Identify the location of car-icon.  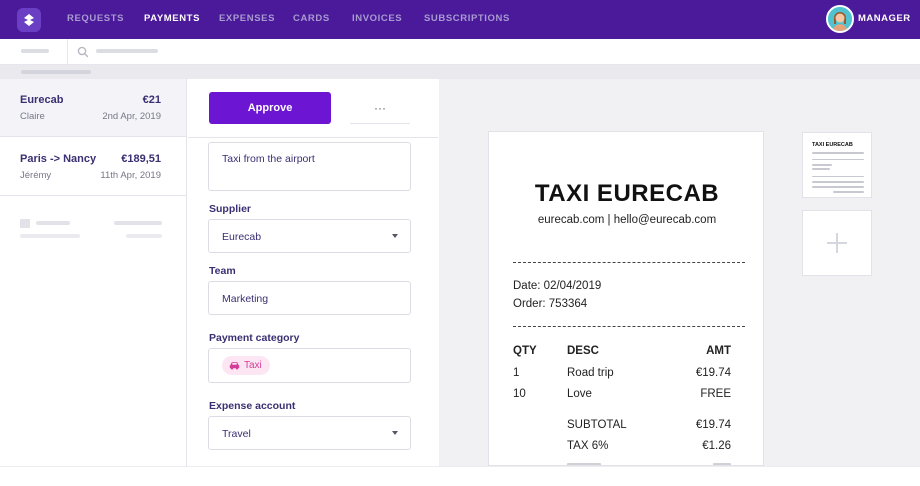
(234, 366).